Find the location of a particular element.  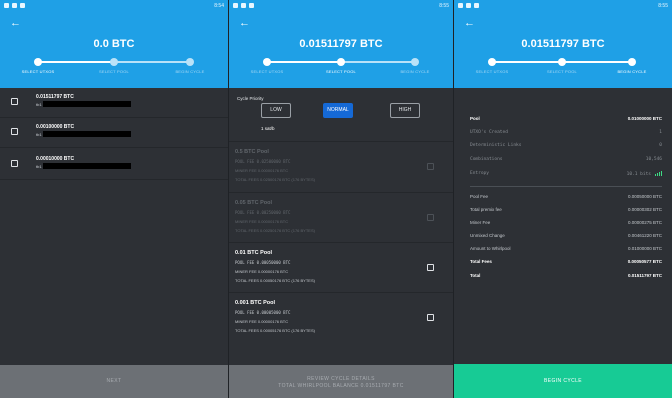

pool-fee: POOL FEE 0.02500000 BTC is located at coordinates (263, 161).